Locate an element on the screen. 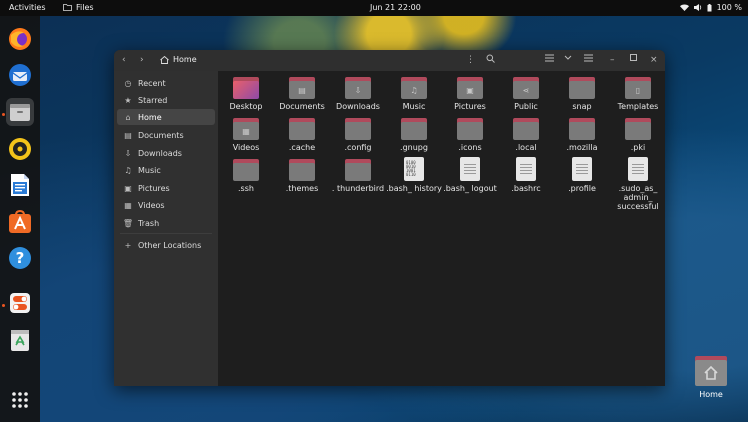  dock-item-writer is located at coordinates (20, 185).